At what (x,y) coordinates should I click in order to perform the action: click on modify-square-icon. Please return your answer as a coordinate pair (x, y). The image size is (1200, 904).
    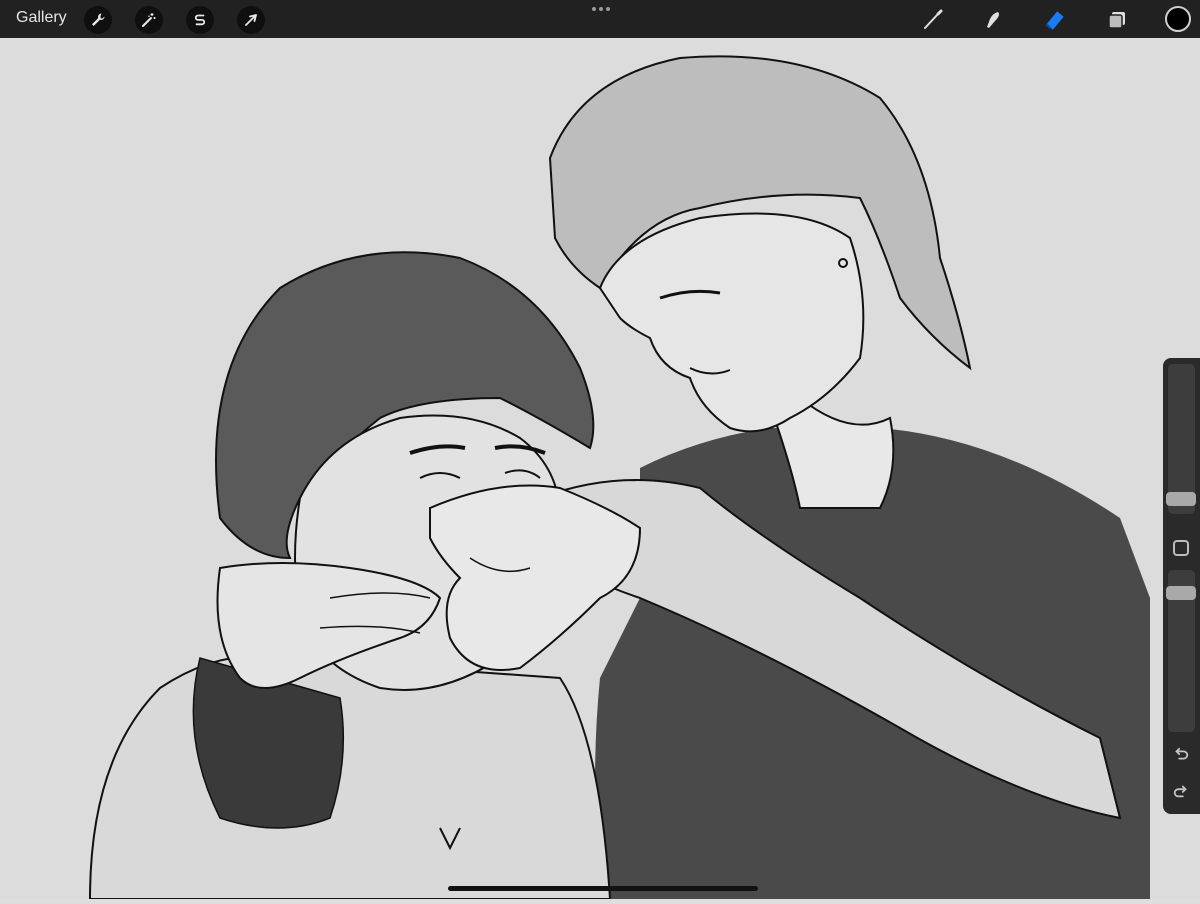
    Looking at the image, I should click on (1181, 548).